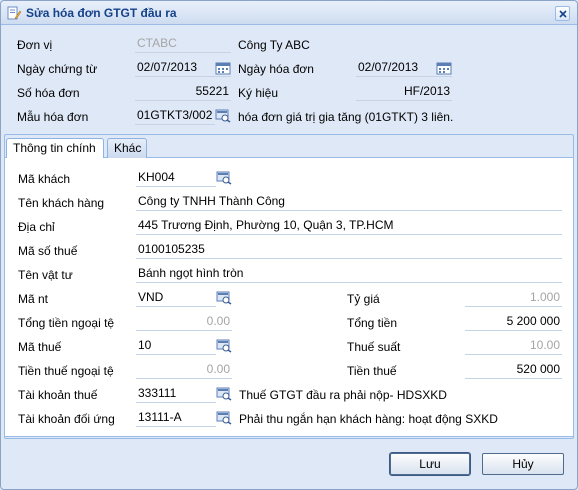  Describe the element at coordinates (40, 347) in the screenshot. I see `ma-thue-label: Mã thuế` at that location.